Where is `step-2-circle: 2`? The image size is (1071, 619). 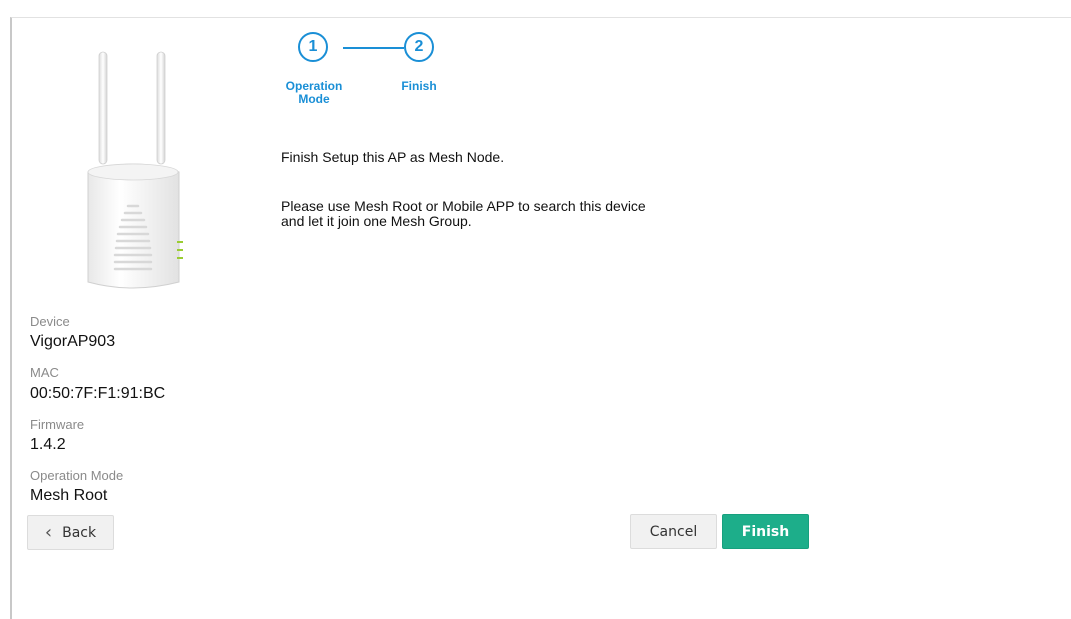
step-2-circle: 2 is located at coordinates (419, 47).